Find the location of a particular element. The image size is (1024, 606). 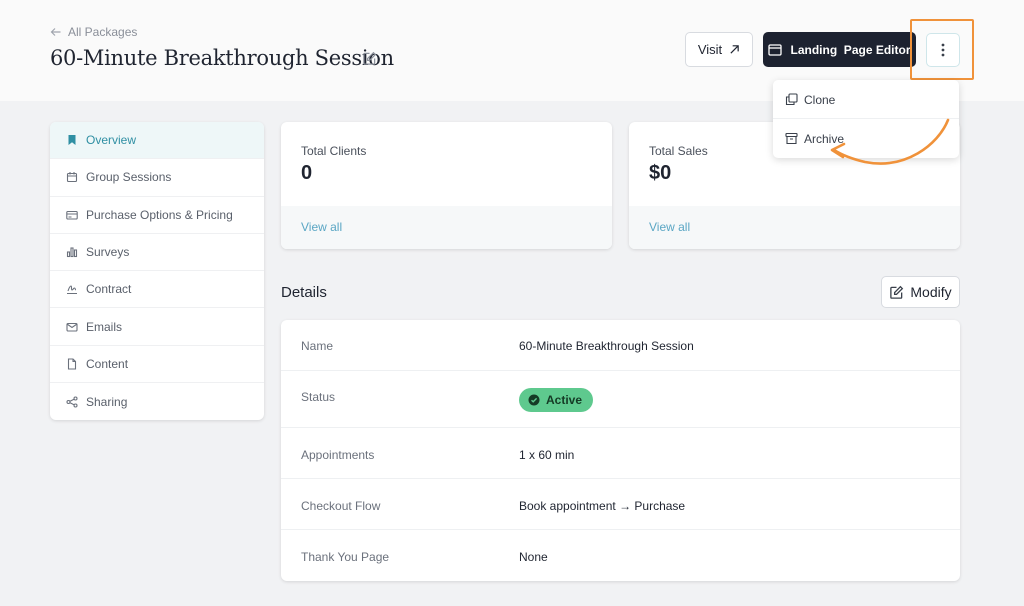

clone-icon is located at coordinates (791, 99).